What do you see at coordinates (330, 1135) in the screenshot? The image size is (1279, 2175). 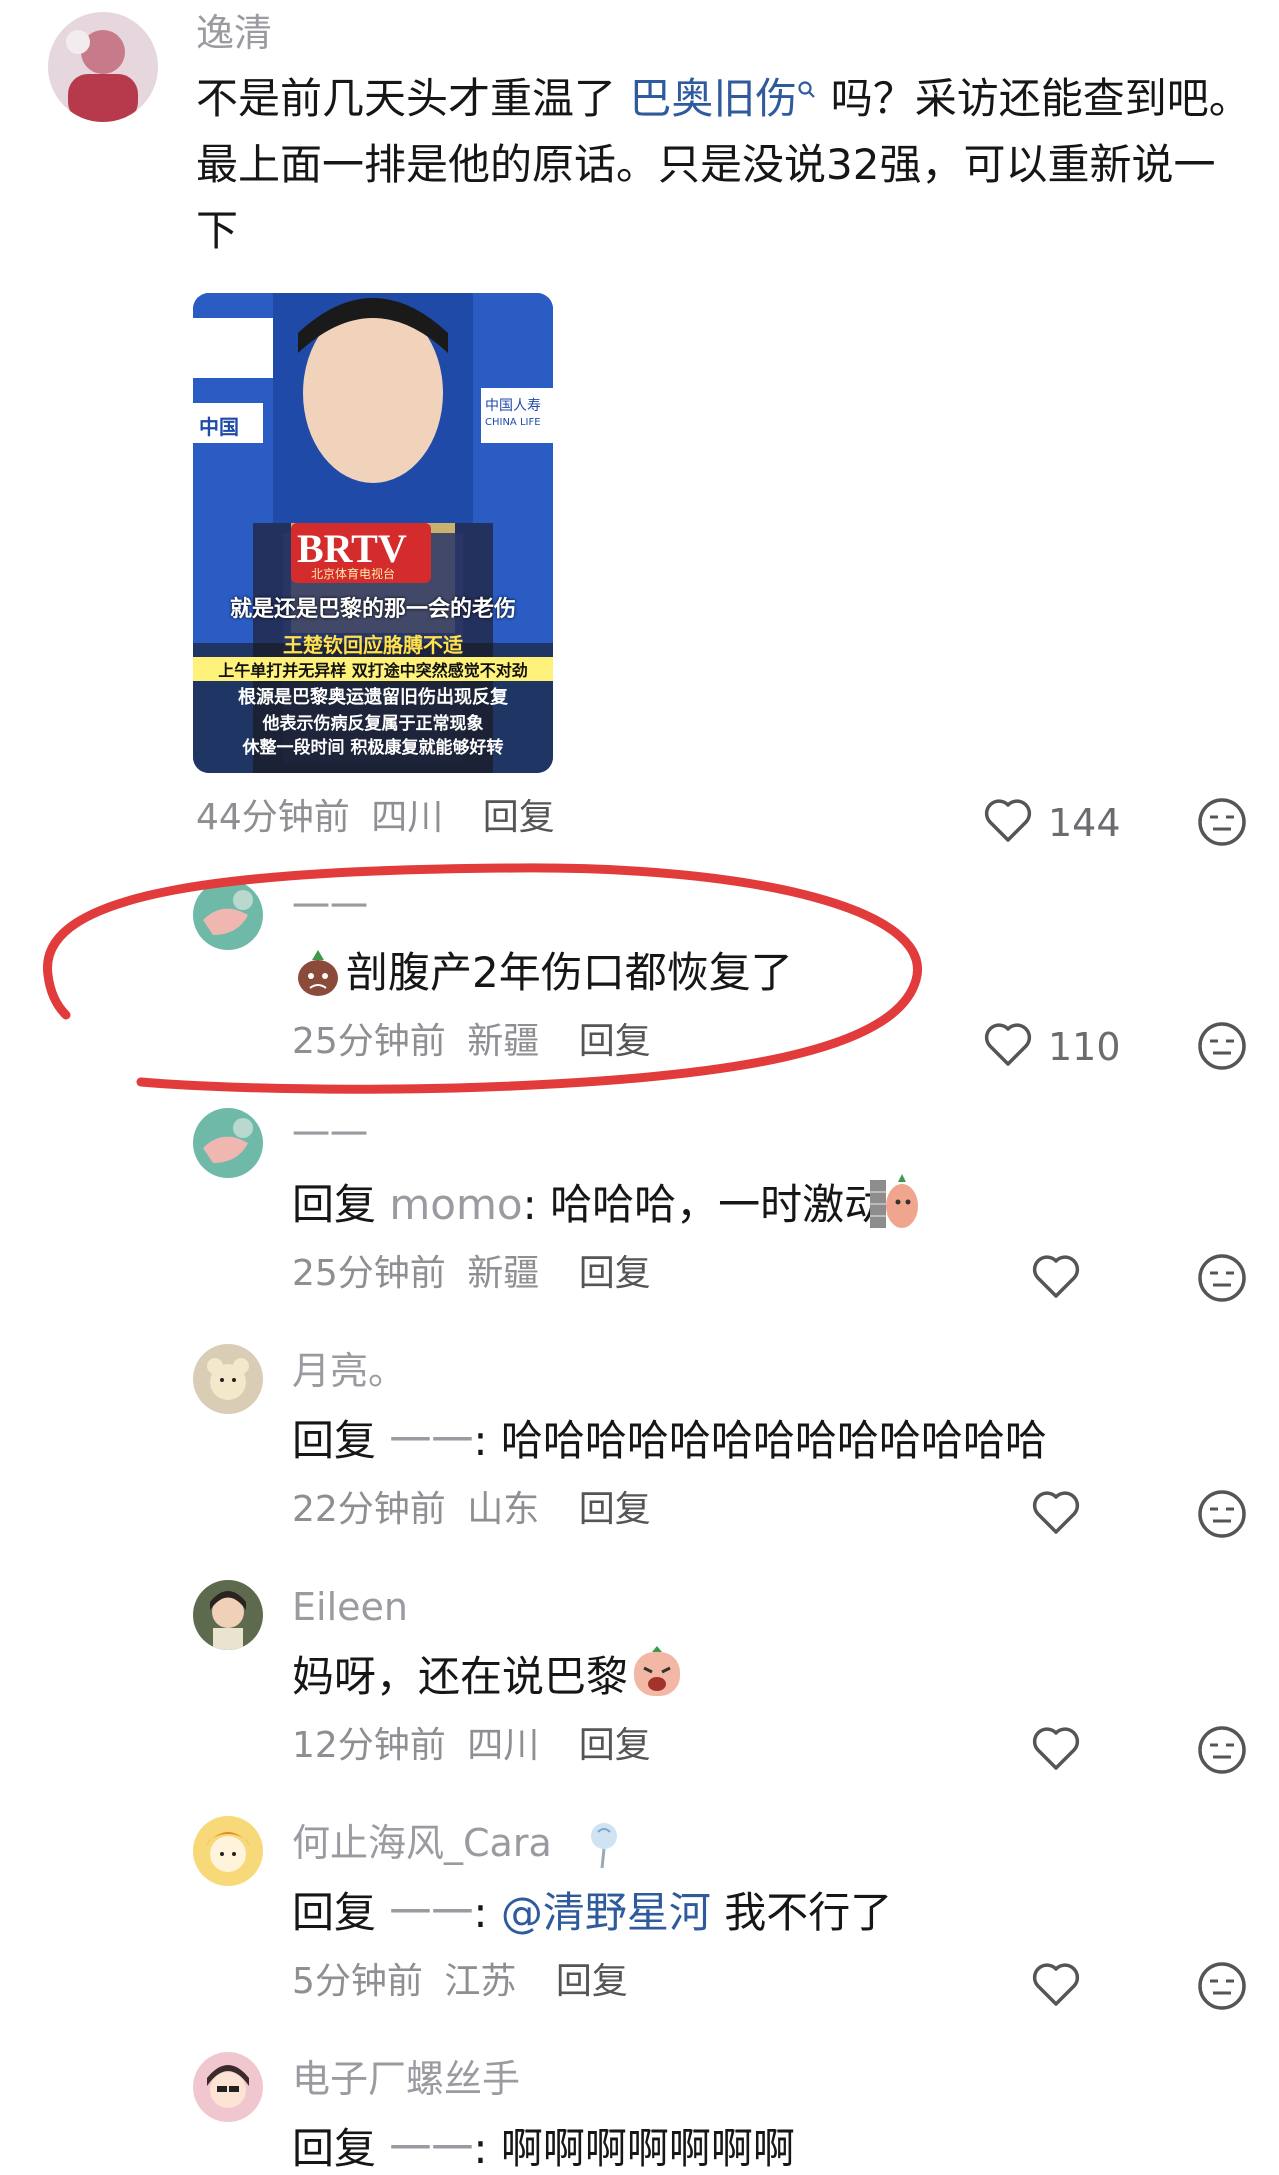 I see `username: 一一` at bounding box center [330, 1135].